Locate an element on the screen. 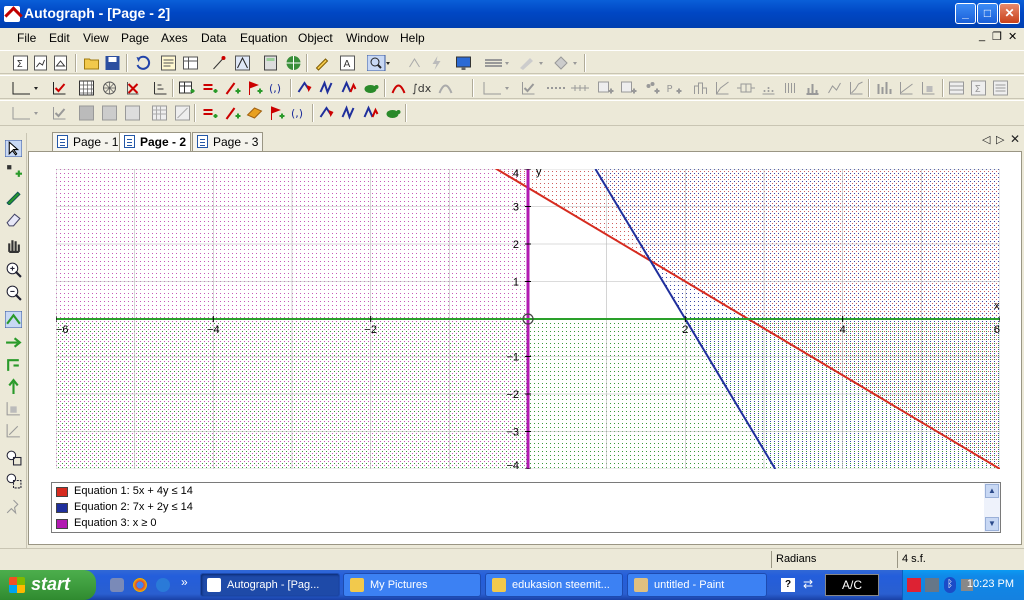 This screenshot has height=600, width=1024. save-icon is located at coordinates (112, 63).